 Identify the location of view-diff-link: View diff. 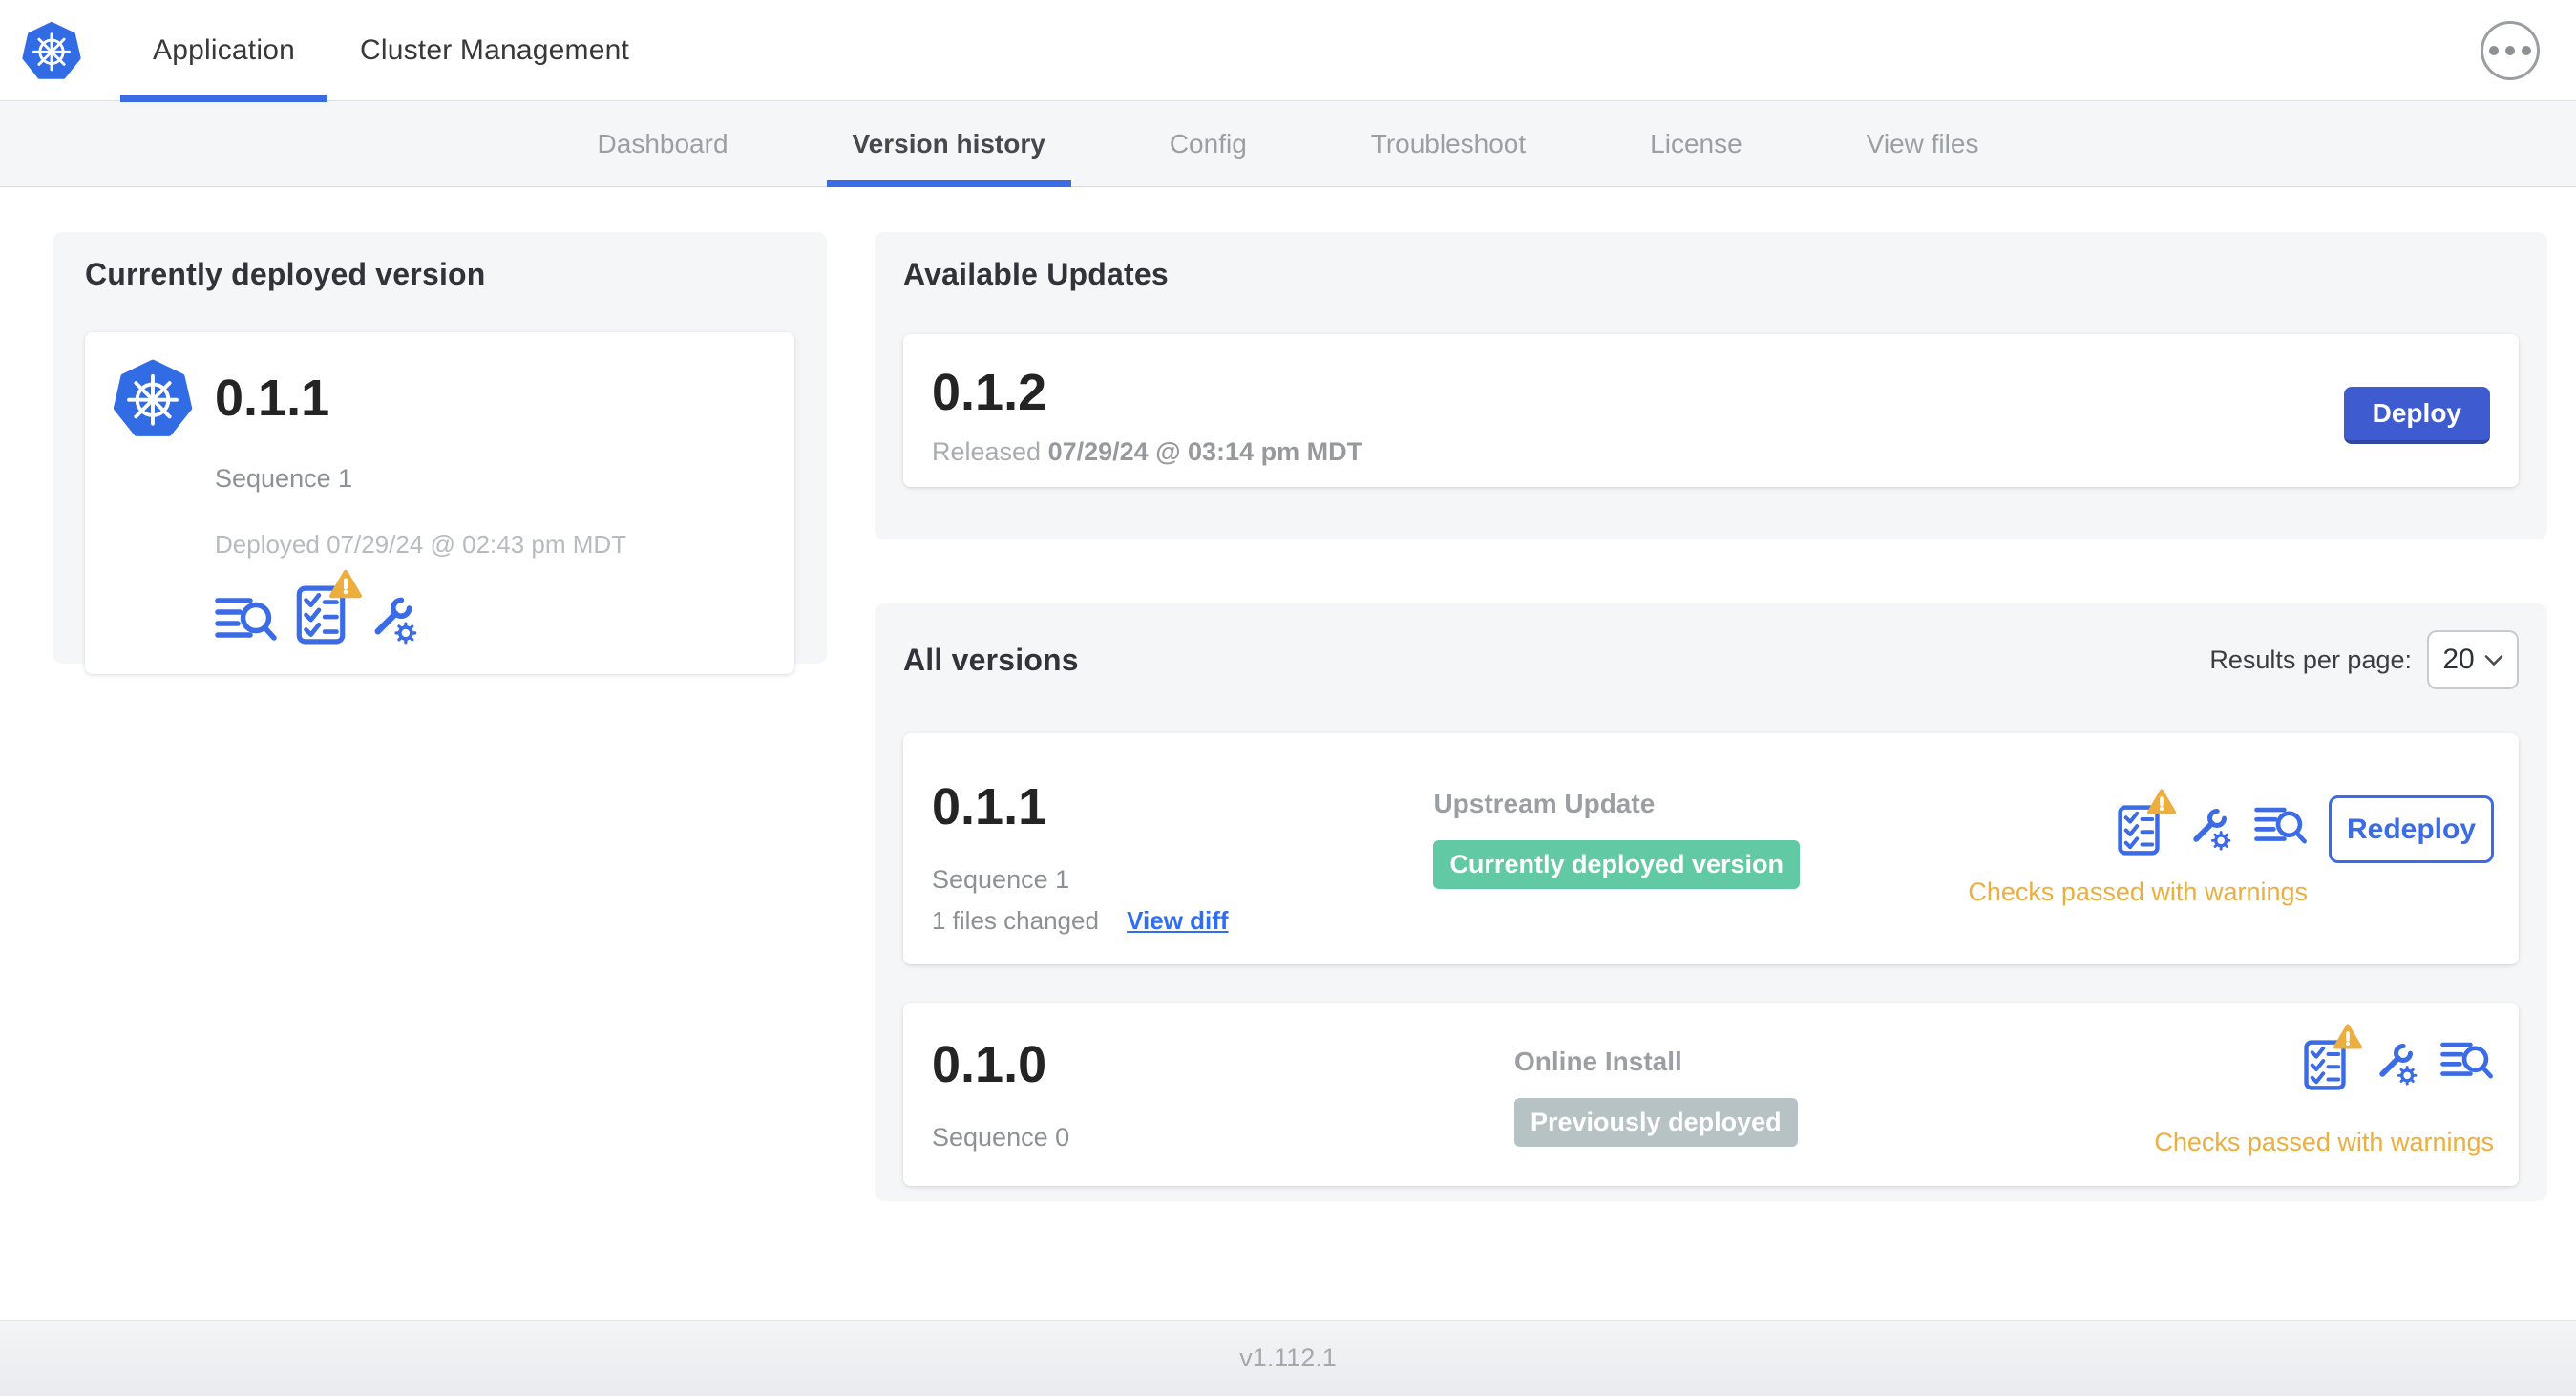
(1177, 920).